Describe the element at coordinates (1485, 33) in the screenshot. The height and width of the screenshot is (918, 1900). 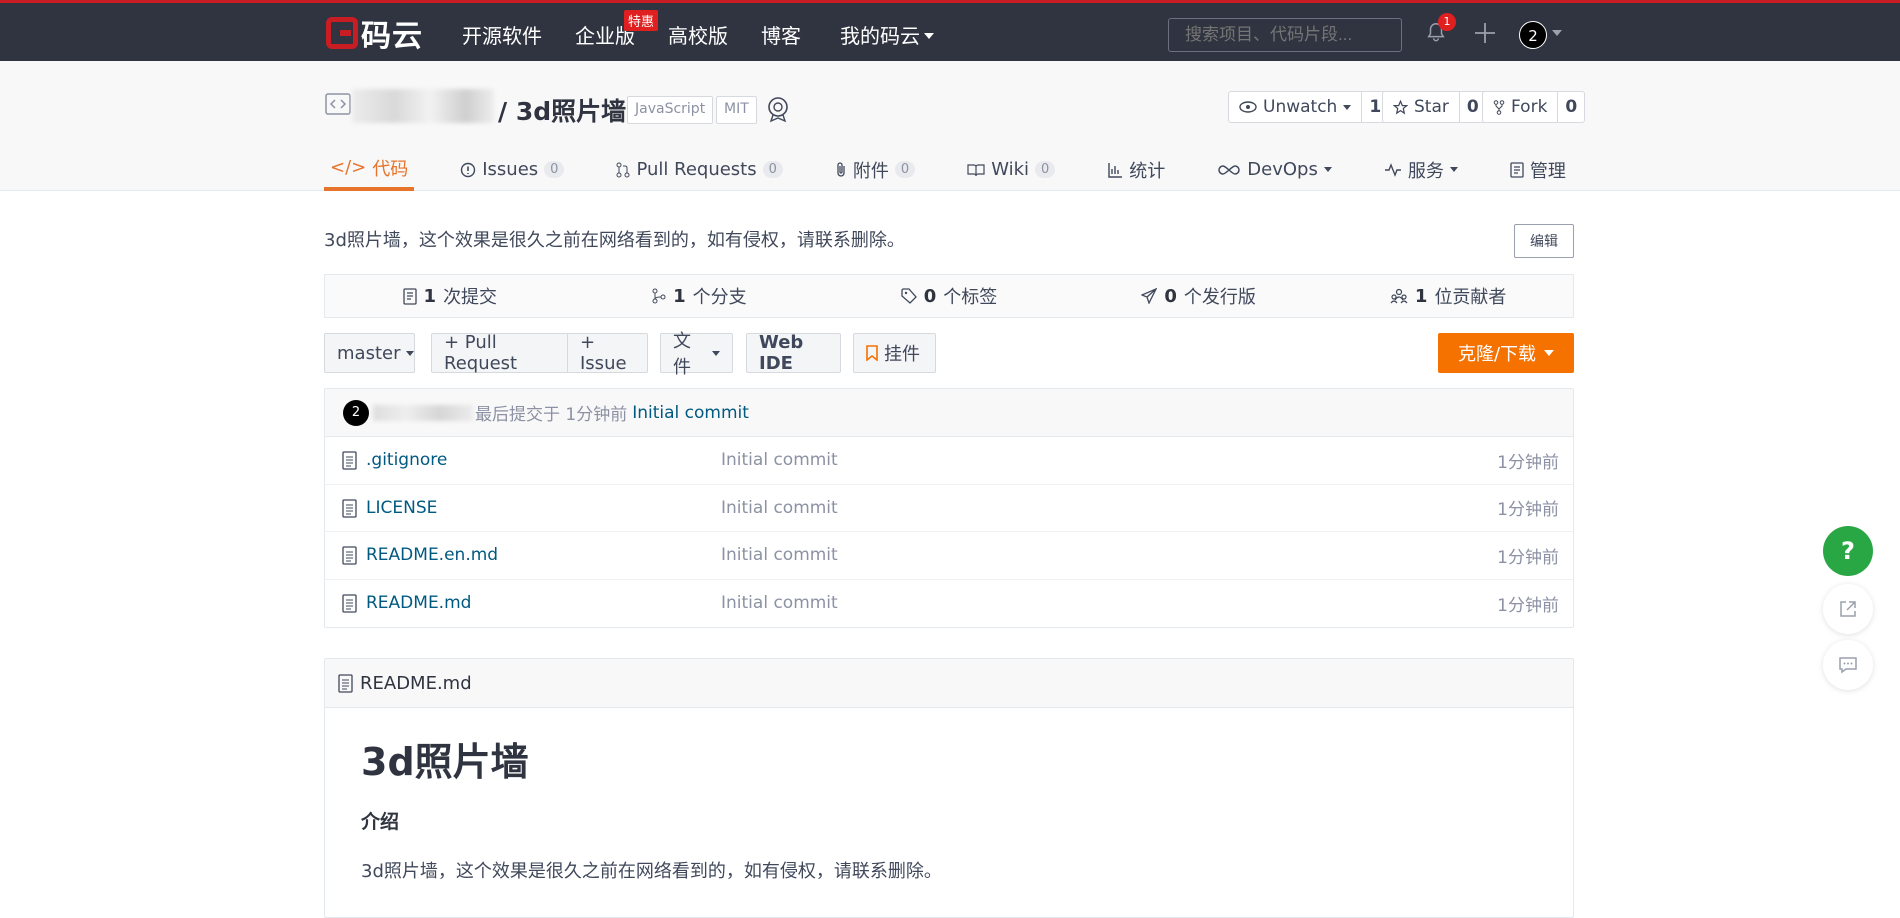
I see `plus-icon` at that location.